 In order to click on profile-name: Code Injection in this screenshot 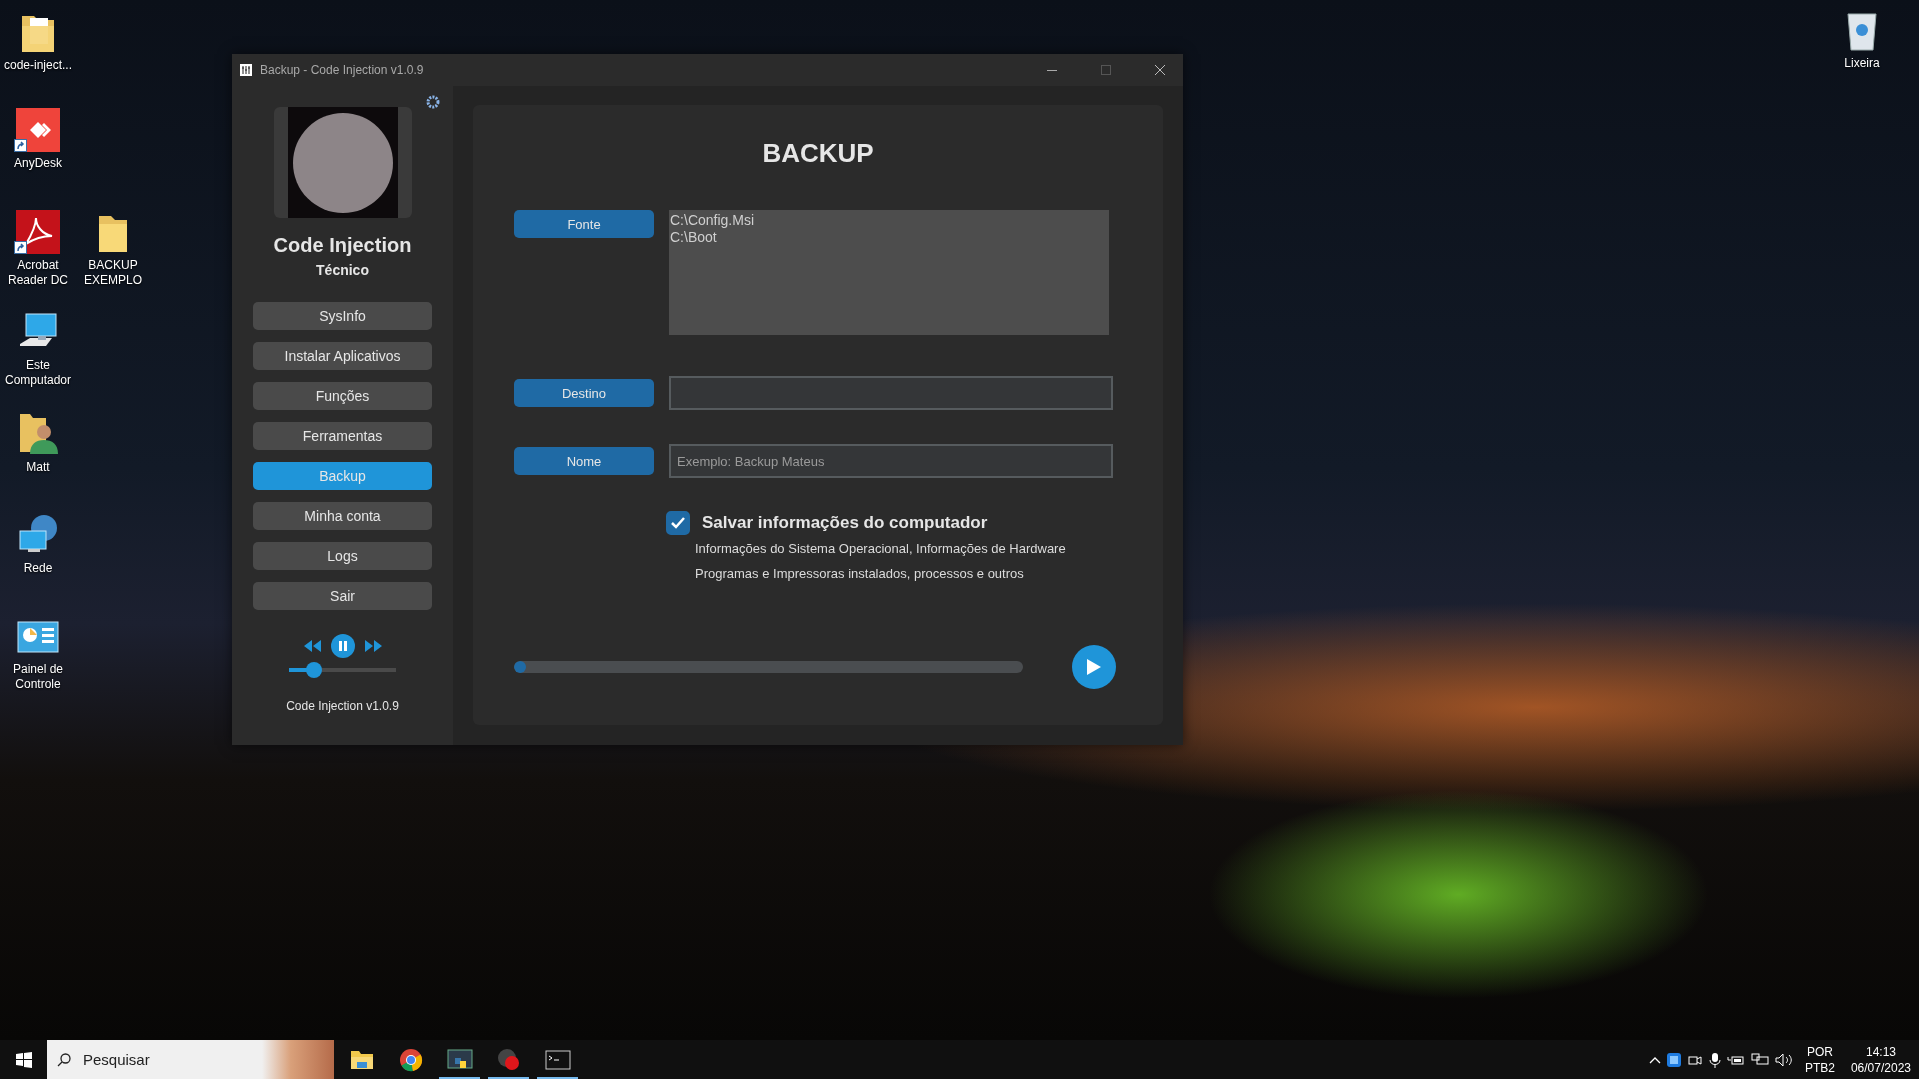, I will do `click(342, 245)`.